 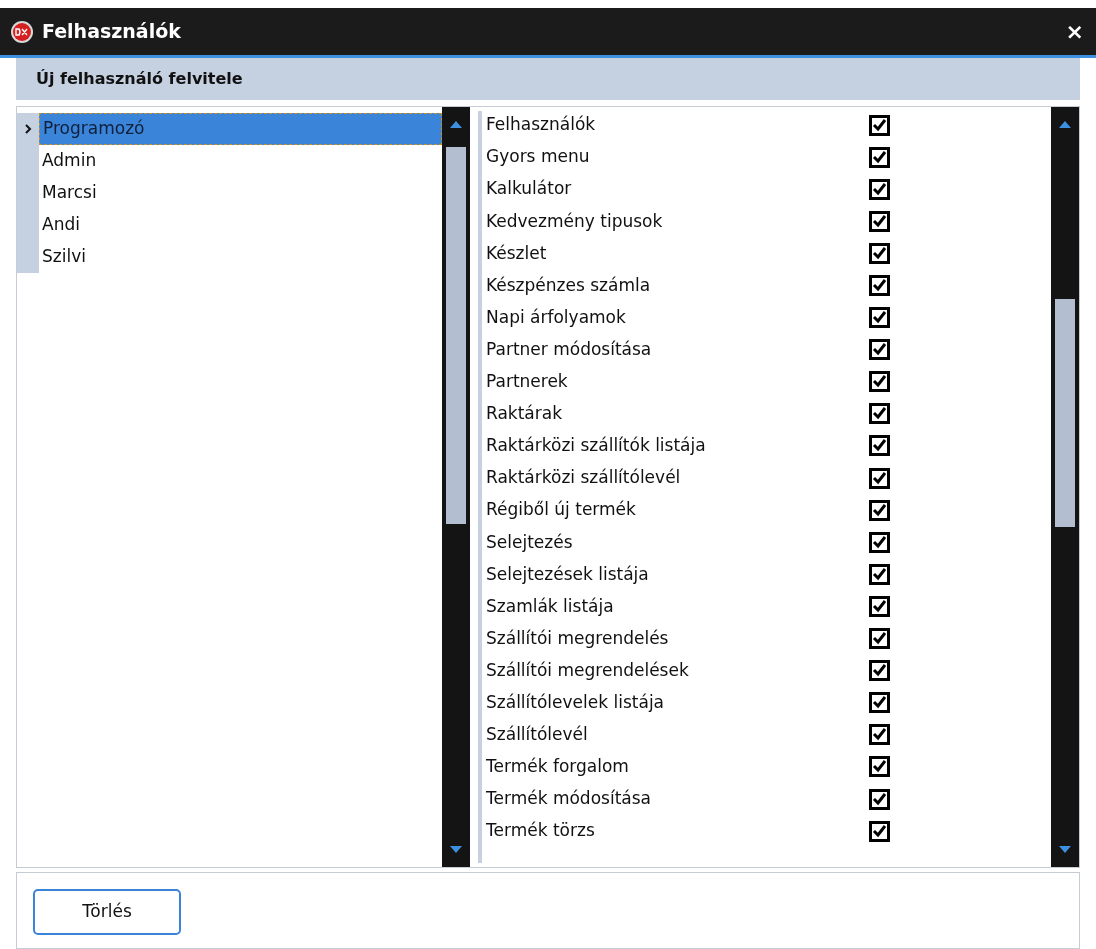 What do you see at coordinates (1074, 31) in the screenshot?
I see `close-button: ×` at bounding box center [1074, 31].